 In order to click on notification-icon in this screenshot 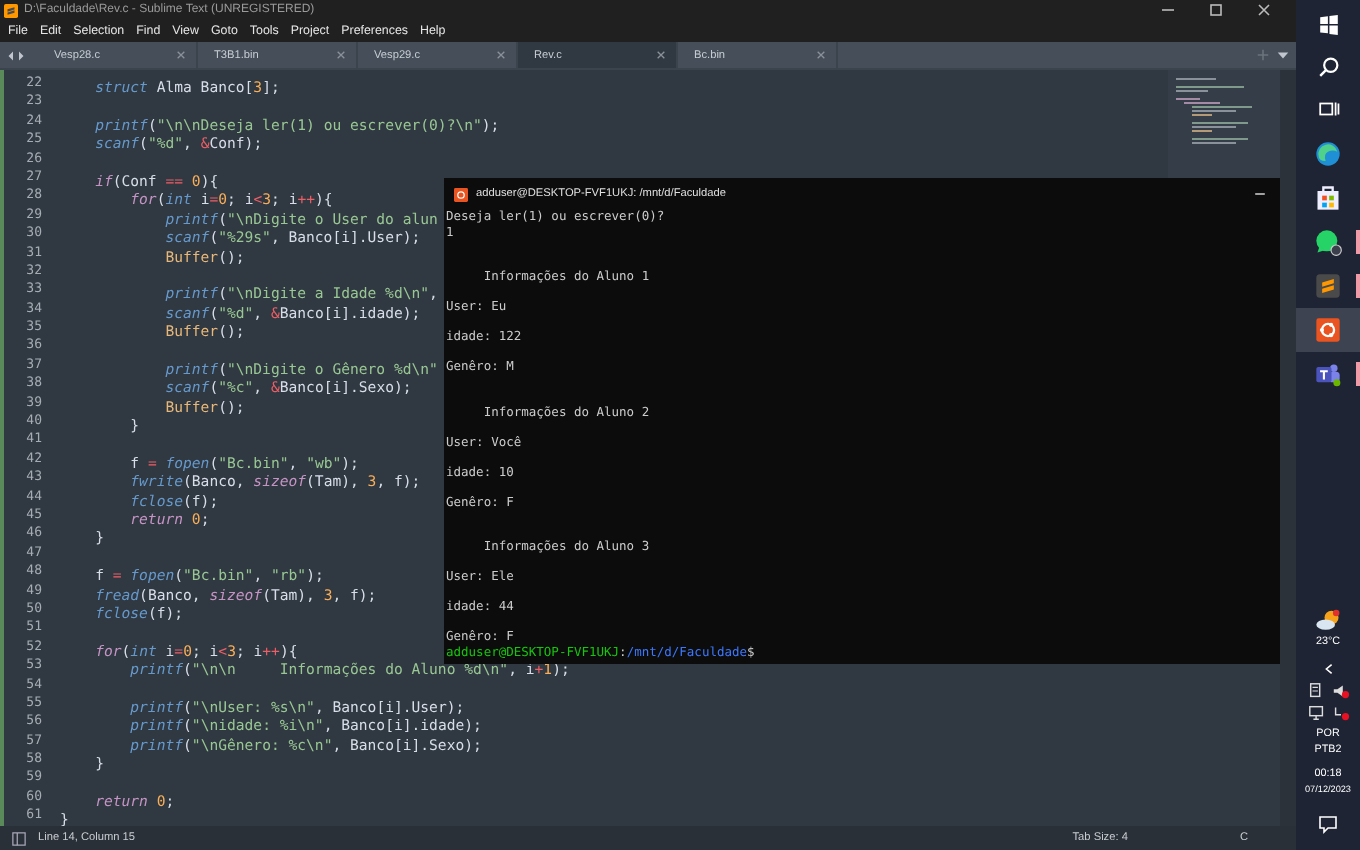, I will do `click(1328, 824)`.